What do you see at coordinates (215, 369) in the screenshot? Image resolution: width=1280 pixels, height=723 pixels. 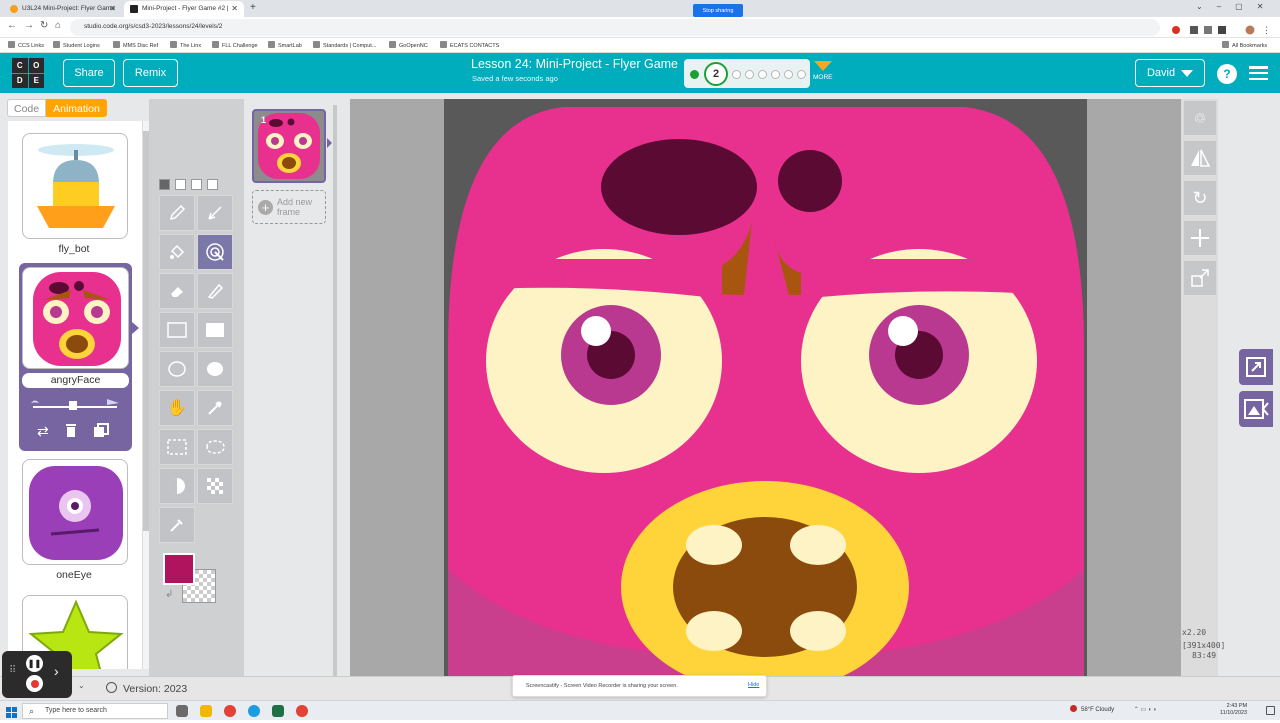 I see `filled-ellipse-tool-icon` at bounding box center [215, 369].